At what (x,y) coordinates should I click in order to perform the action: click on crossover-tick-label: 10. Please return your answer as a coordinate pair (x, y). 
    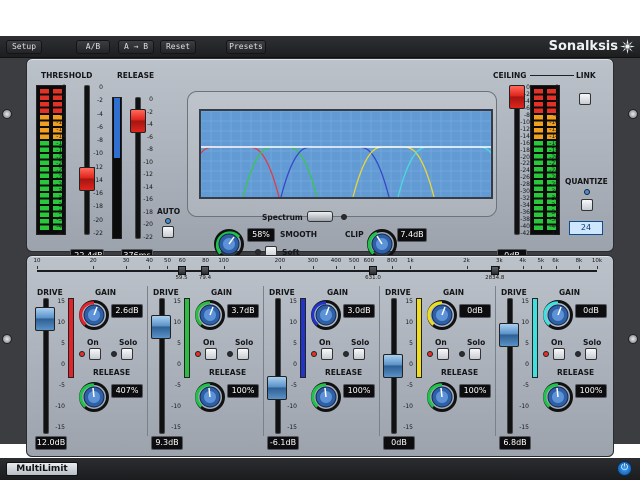
    Looking at the image, I should click on (37, 261).